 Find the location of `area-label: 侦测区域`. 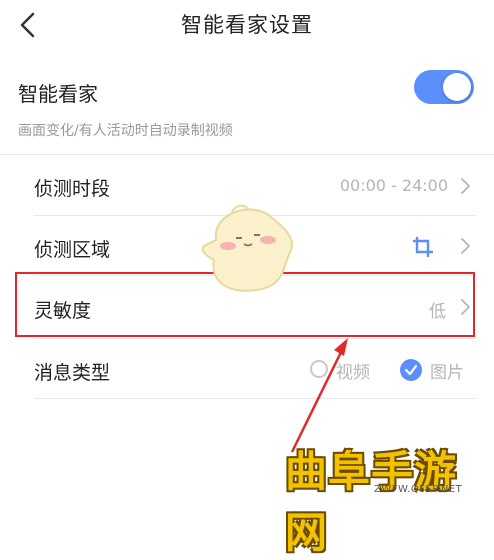

area-label: 侦测区域 is located at coordinates (72, 250).